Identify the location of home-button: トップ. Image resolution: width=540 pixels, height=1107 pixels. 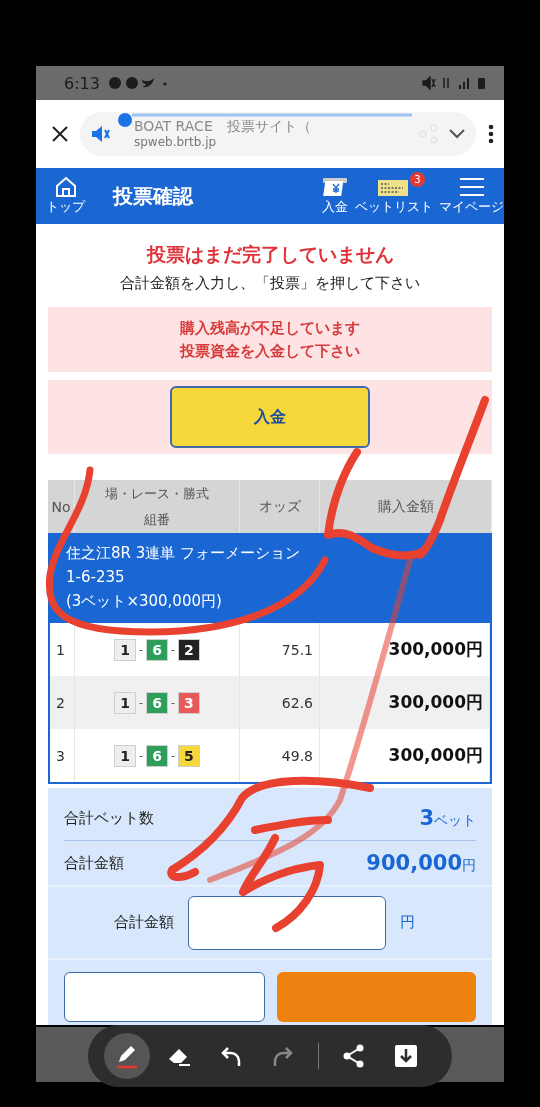
(65, 196).